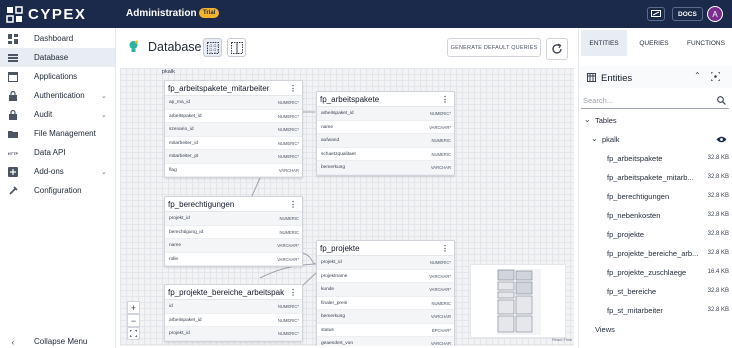 This screenshot has width=732, height=348. I want to click on sidebar-item-audit: Audit ⌄, so click(57, 114).